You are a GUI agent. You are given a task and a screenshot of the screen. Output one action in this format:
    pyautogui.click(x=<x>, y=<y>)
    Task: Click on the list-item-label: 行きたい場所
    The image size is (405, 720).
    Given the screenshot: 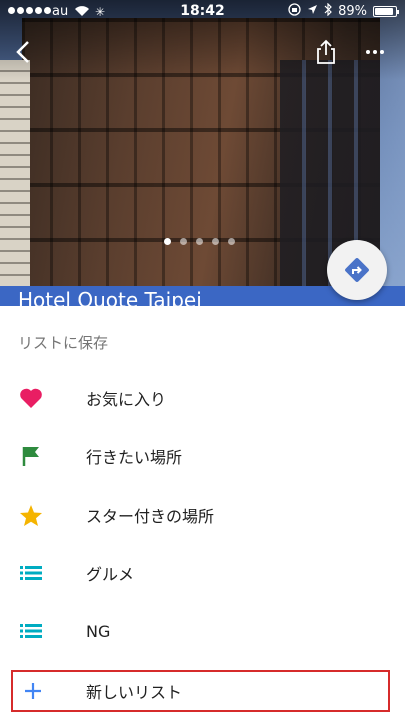 What is the action you would take?
    pyautogui.click(x=134, y=457)
    